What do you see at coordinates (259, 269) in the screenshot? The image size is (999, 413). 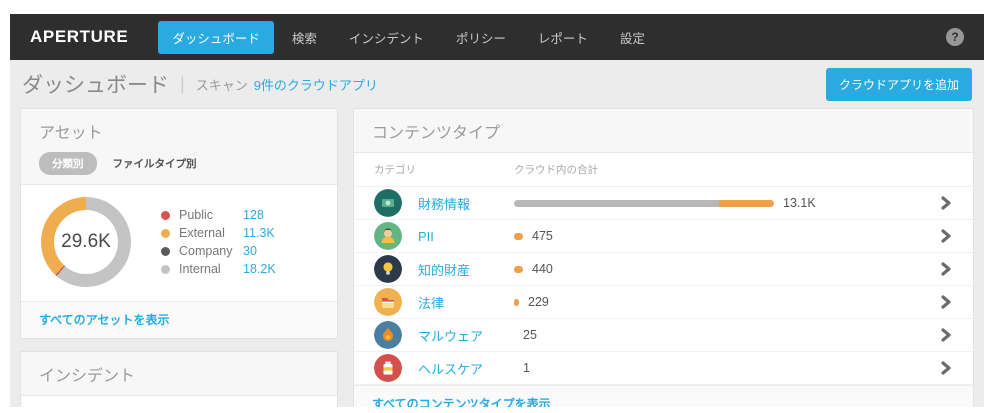 I see `legend-value-link: 18.2K` at bounding box center [259, 269].